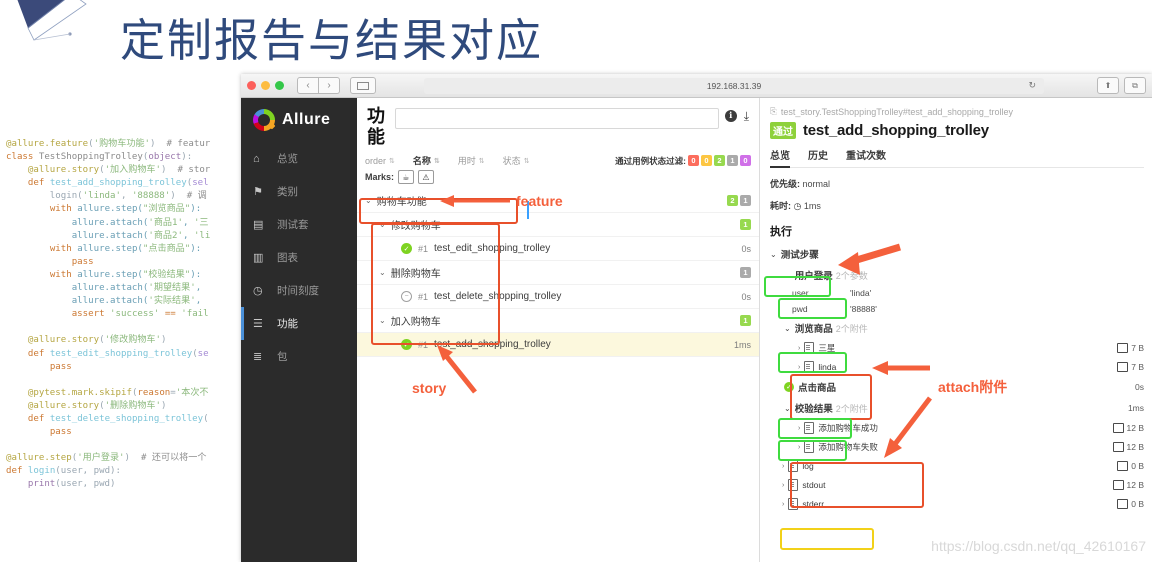  I want to click on column-duration: 用时 ⇅, so click(471, 160).